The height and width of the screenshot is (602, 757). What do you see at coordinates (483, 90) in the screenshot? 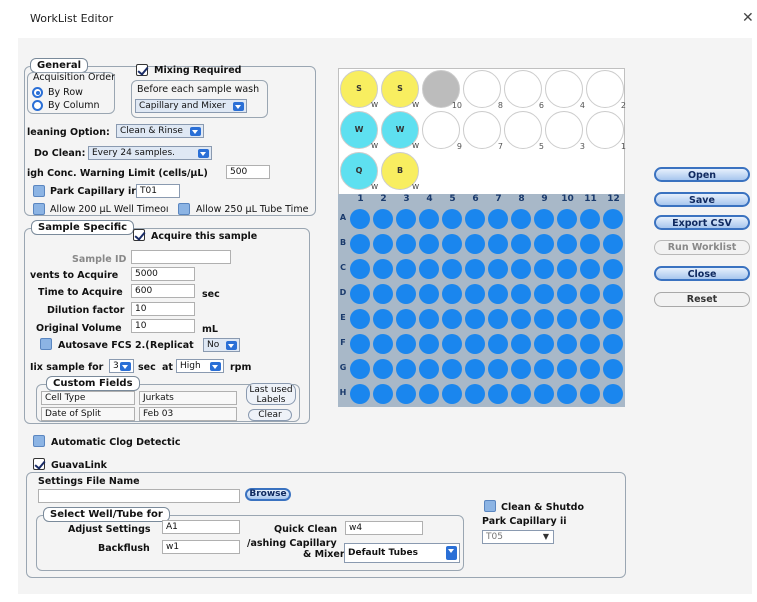
I see `tube-slot: 8` at bounding box center [483, 90].